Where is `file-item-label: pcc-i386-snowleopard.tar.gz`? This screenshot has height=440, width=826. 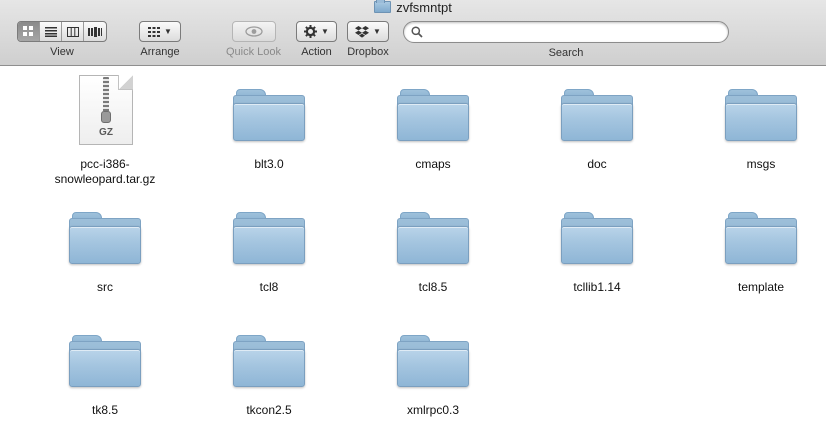
file-item-label: pcc-i386-snowleopard.tar.gz is located at coordinates (105, 171).